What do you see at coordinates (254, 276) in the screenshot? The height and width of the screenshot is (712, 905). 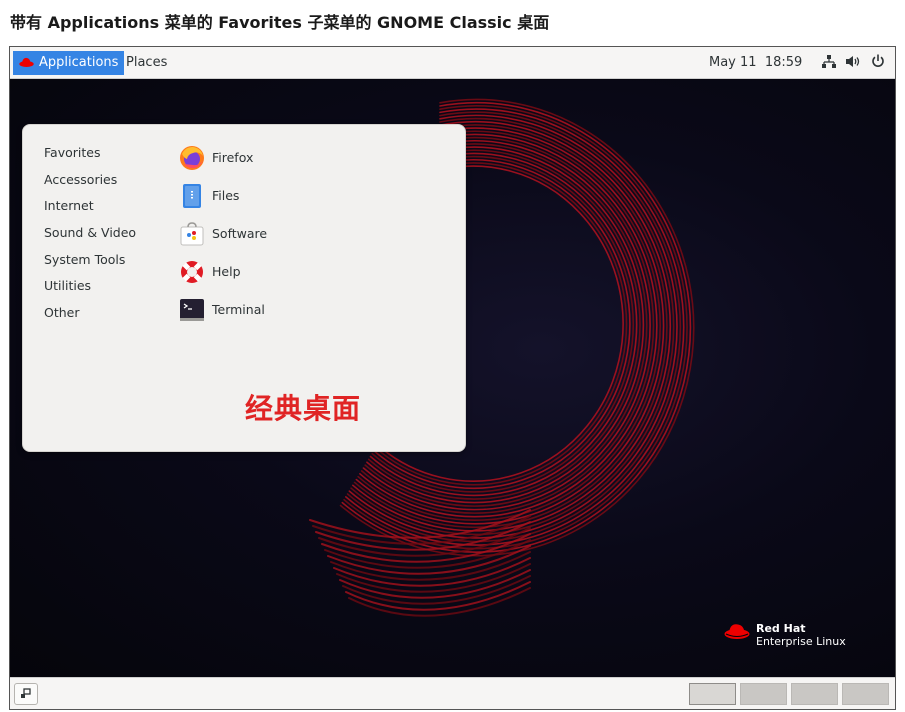 I see `app-item-help: Help` at bounding box center [254, 276].